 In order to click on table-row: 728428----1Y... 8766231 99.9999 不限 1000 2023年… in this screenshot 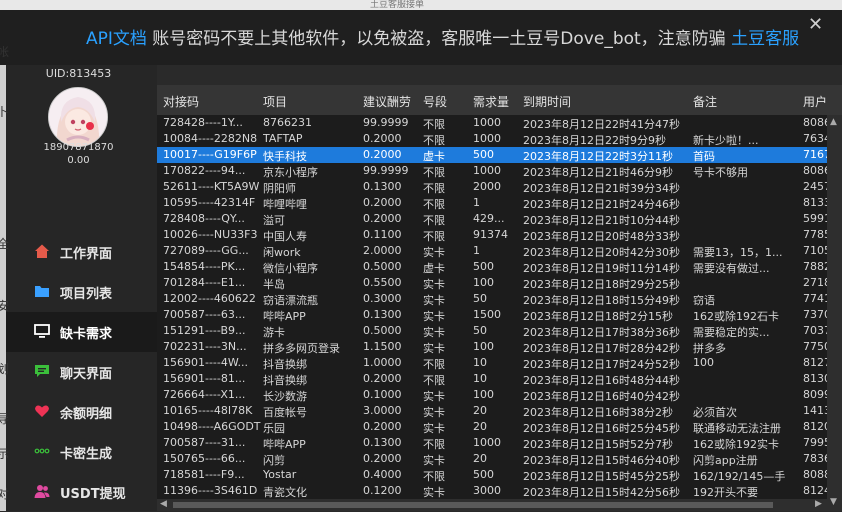, I will do `click(499, 123)`.